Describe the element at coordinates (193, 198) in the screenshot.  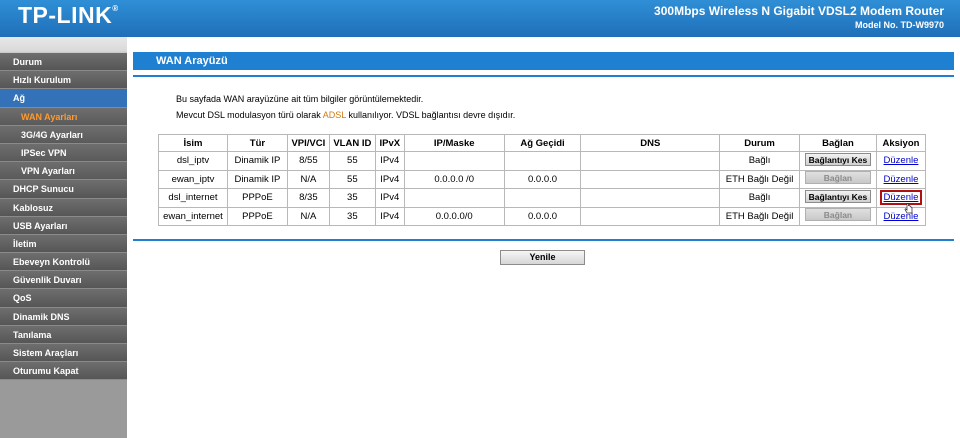
I see `cell-name: dsl_internet` at that location.